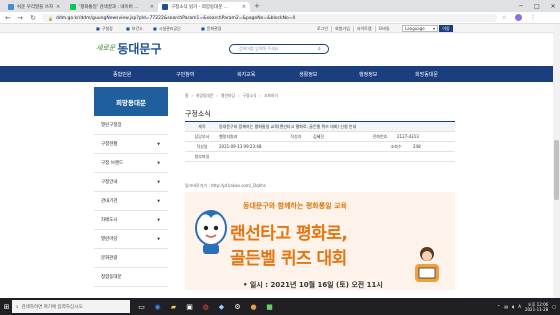 This screenshot has height=315, width=560. Describe the element at coordinates (131, 144) in the screenshot. I see `sidebar-item: 구정현황 ▼` at that location.